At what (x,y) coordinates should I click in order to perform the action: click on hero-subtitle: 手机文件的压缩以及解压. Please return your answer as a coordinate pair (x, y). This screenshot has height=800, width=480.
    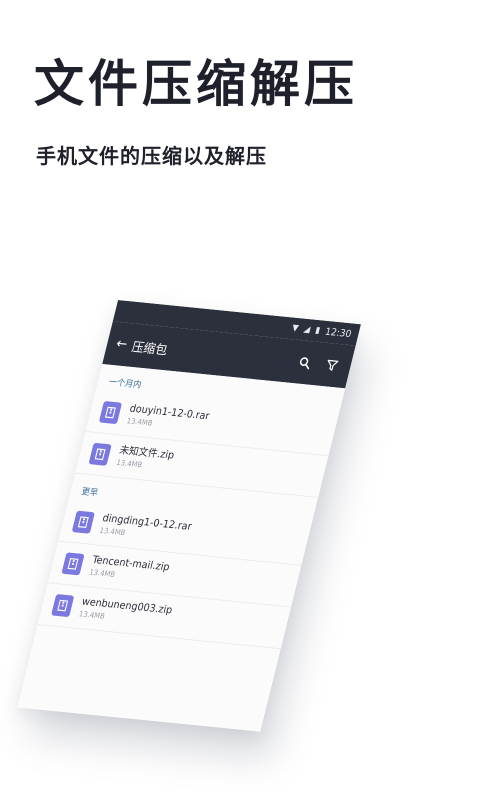
    Looking at the image, I should click on (151, 156).